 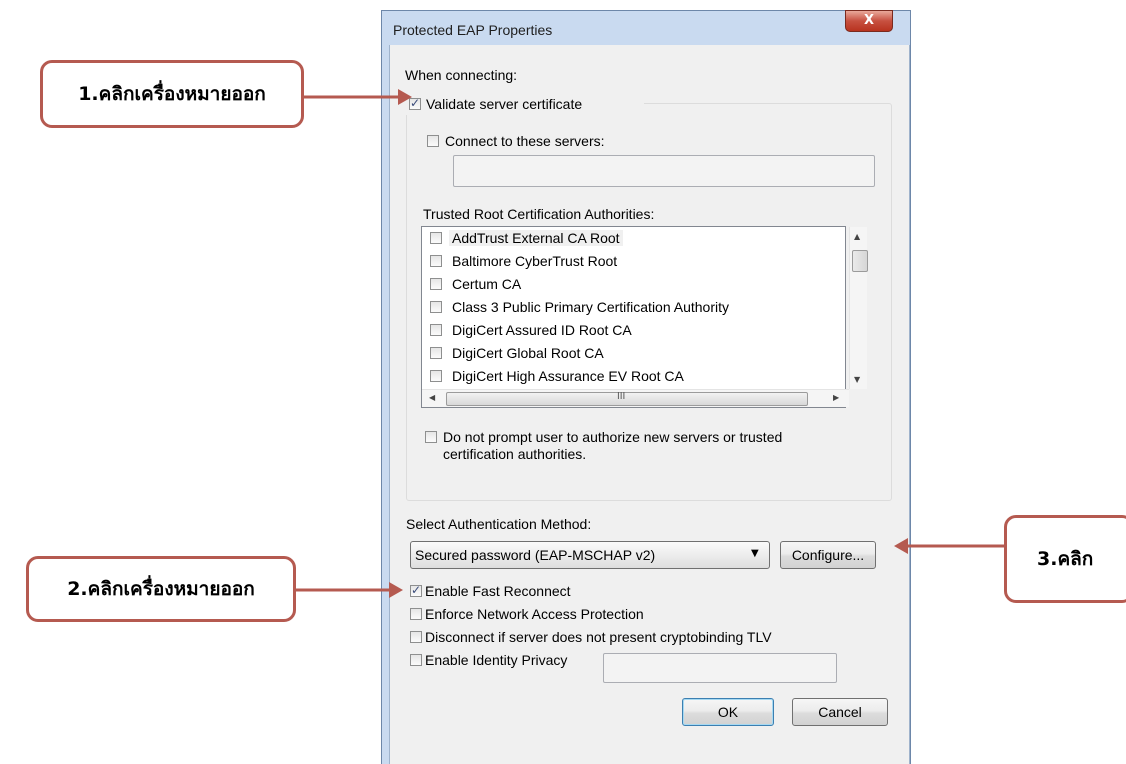 I want to click on callout-arrow-1-head, so click(x=405, y=97).